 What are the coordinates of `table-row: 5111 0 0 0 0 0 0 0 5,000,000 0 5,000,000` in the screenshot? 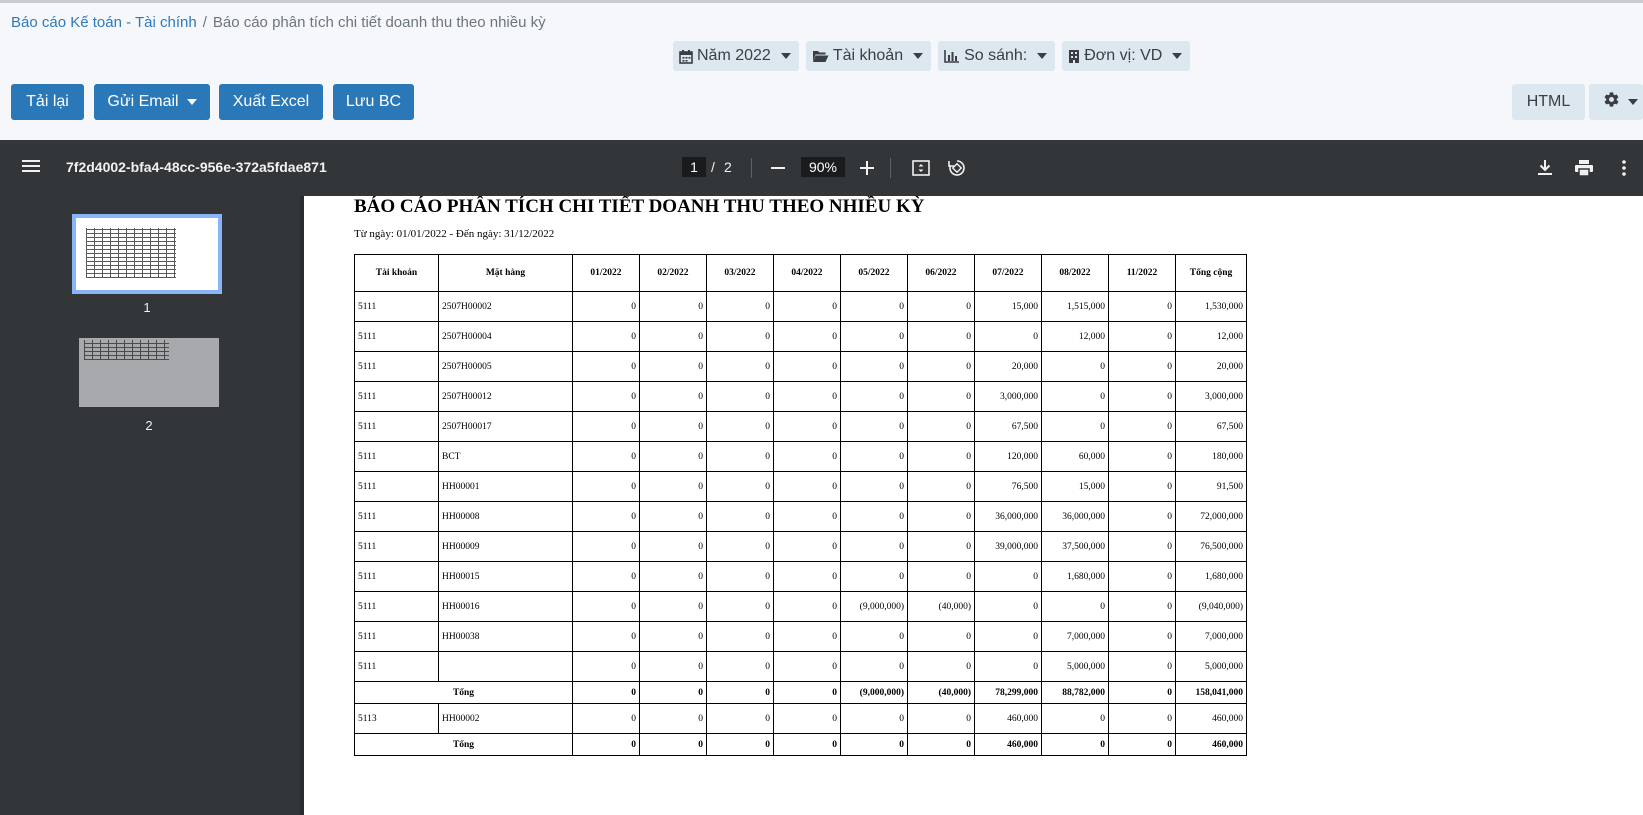 It's located at (800, 666).